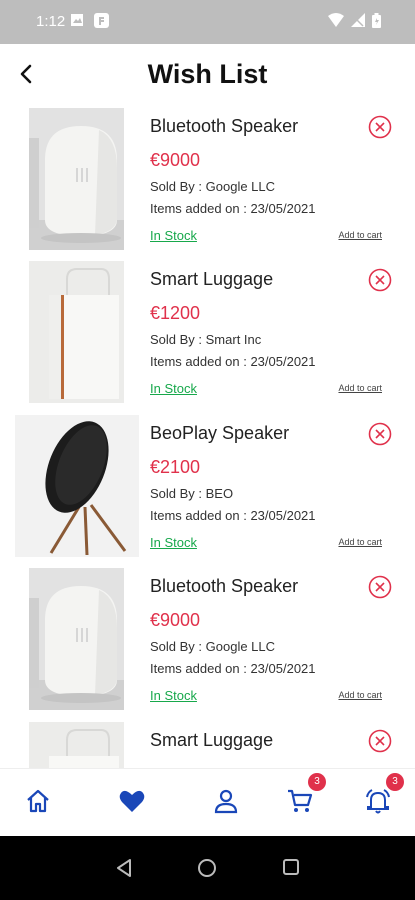 The width and height of the screenshot is (415, 900). Describe the element at coordinates (38, 801) in the screenshot. I see `home-icon` at that location.